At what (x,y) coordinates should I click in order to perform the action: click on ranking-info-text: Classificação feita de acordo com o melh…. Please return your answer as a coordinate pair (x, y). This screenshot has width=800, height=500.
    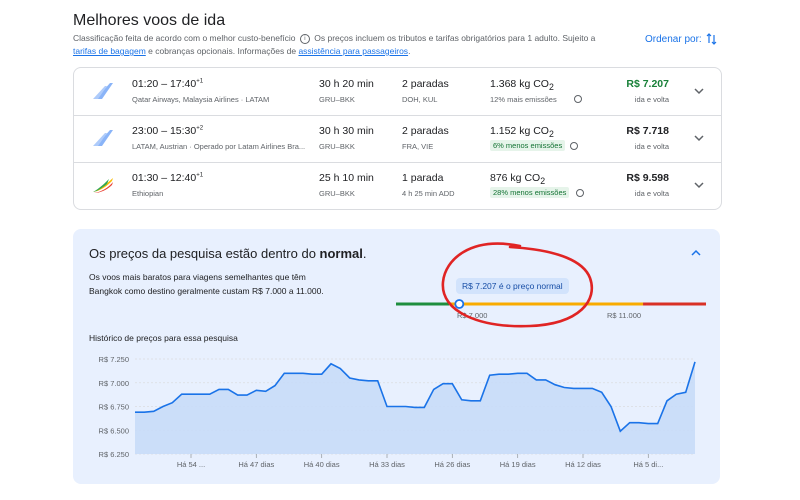
    Looking at the image, I should click on (184, 38).